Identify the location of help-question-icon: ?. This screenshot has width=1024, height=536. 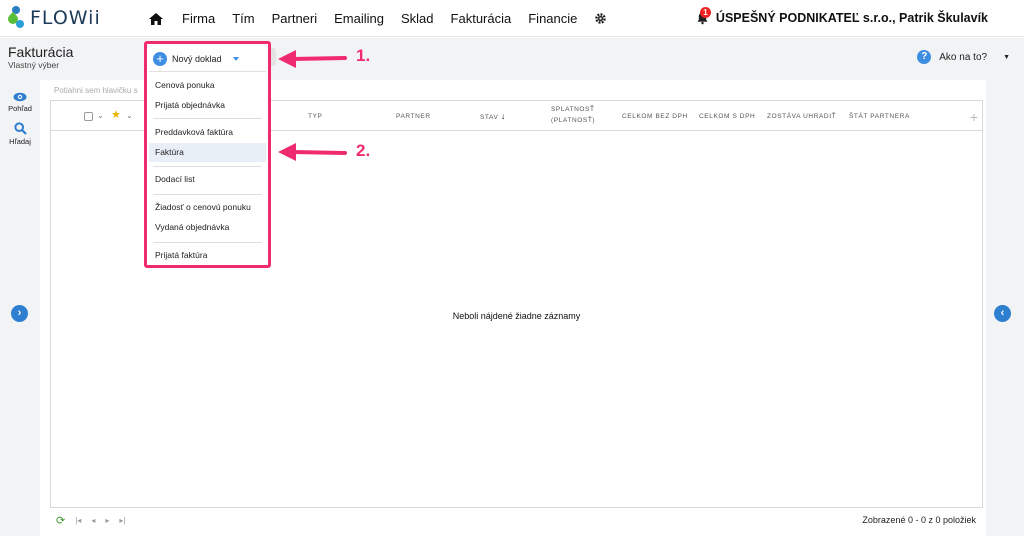
(924, 57).